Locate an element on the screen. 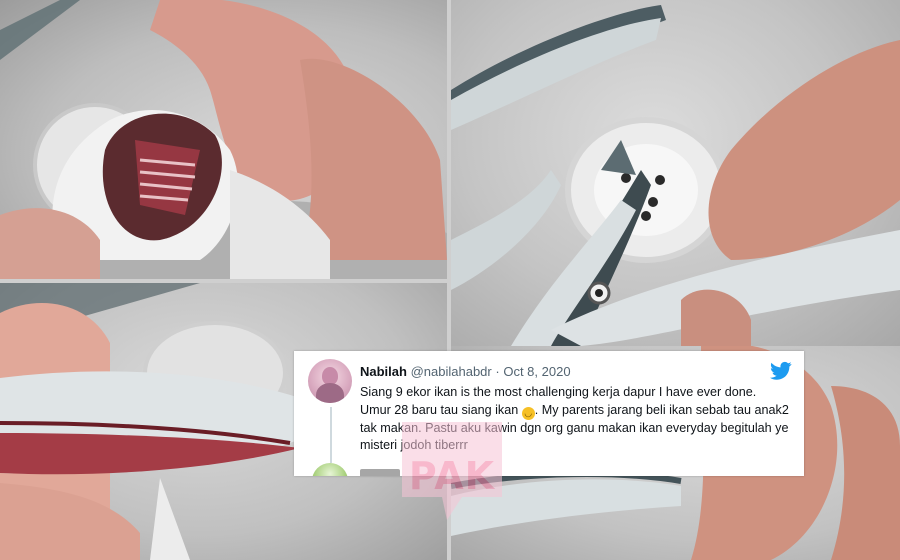 Image resolution: width=900 pixels, height=560 pixels. reply-avatar is located at coordinates (330, 469).